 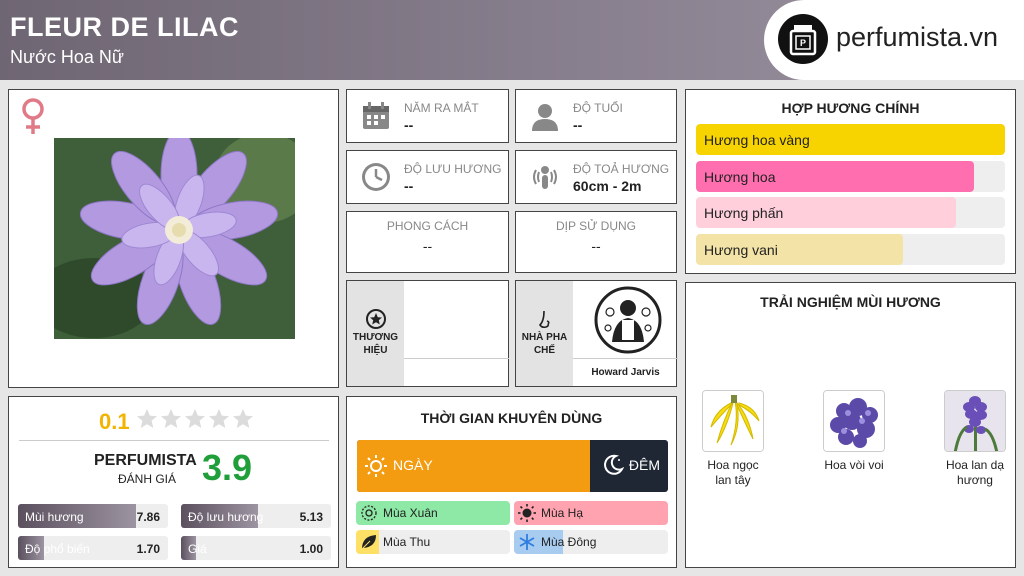 What do you see at coordinates (621, 169) in the screenshot?
I see `sillage-label: ĐỘ TOẢ HƯƠNG` at bounding box center [621, 169].